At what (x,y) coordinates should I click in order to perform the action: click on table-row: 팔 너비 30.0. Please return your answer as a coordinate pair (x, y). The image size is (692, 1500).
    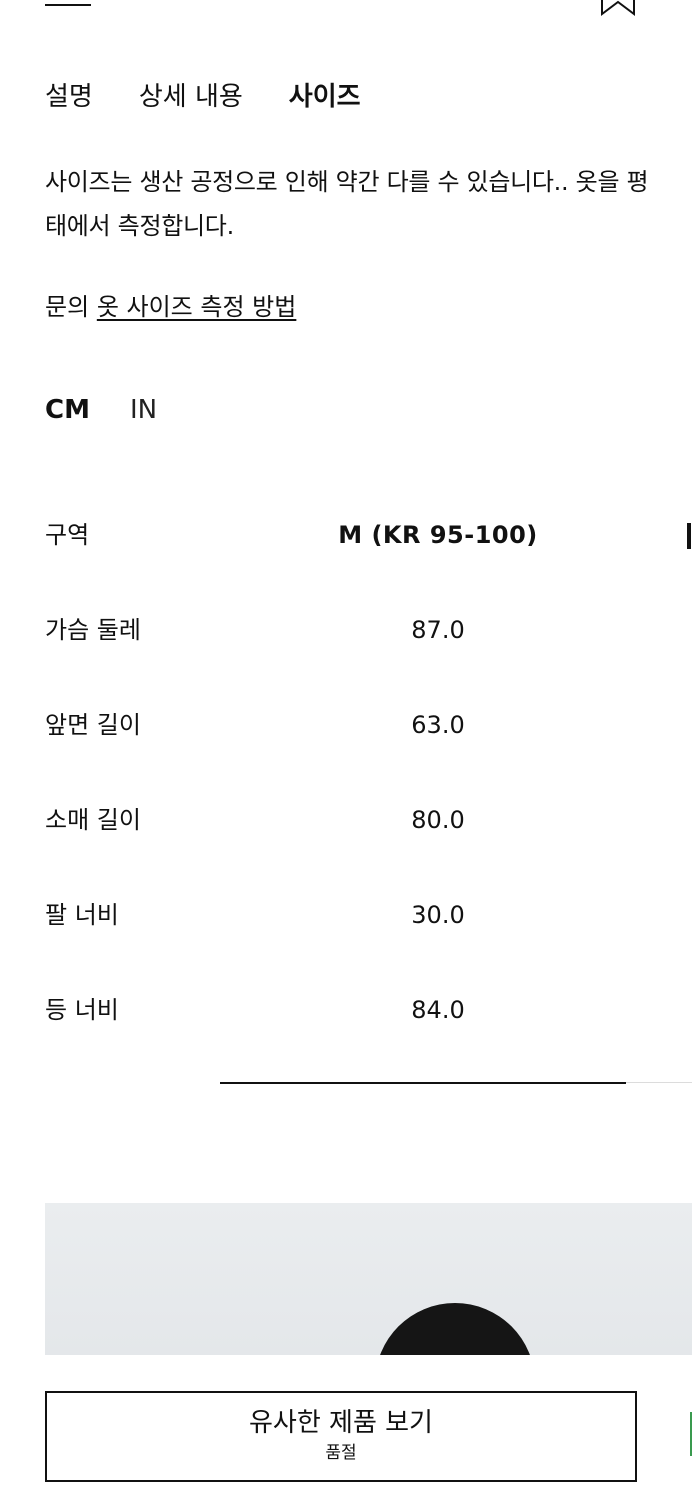
    Looking at the image, I should click on (368, 942).